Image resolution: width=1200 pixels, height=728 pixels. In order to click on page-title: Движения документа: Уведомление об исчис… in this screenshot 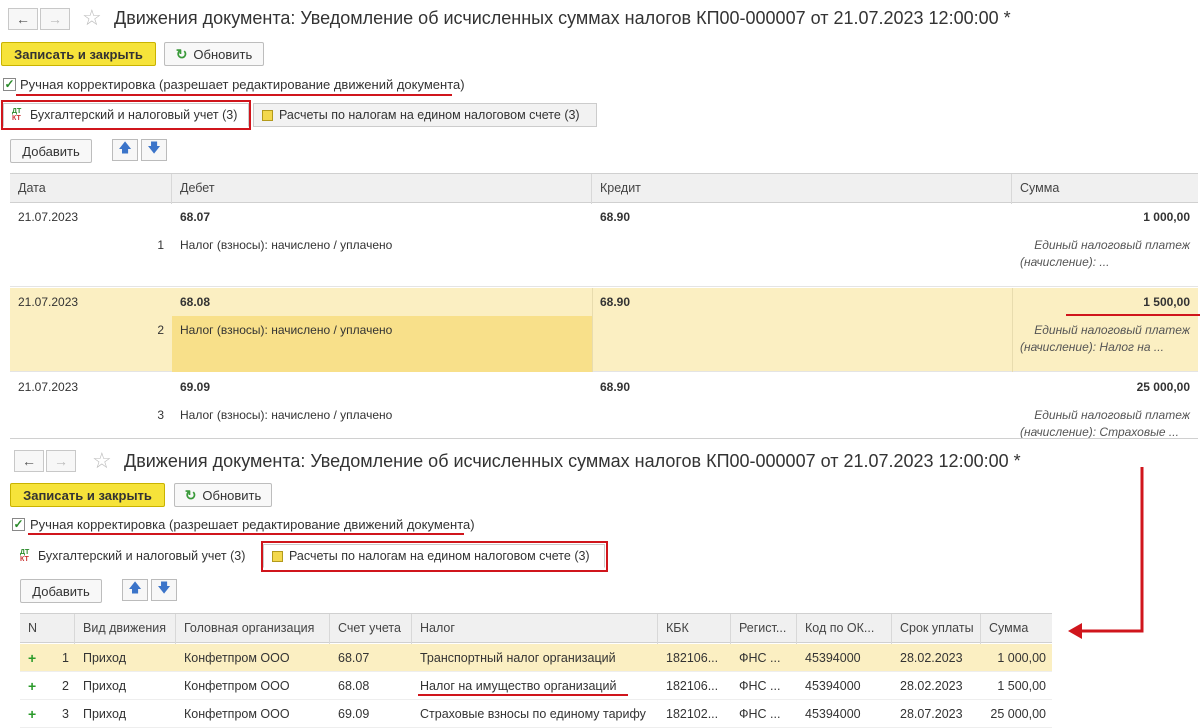, I will do `click(562, 18)`.